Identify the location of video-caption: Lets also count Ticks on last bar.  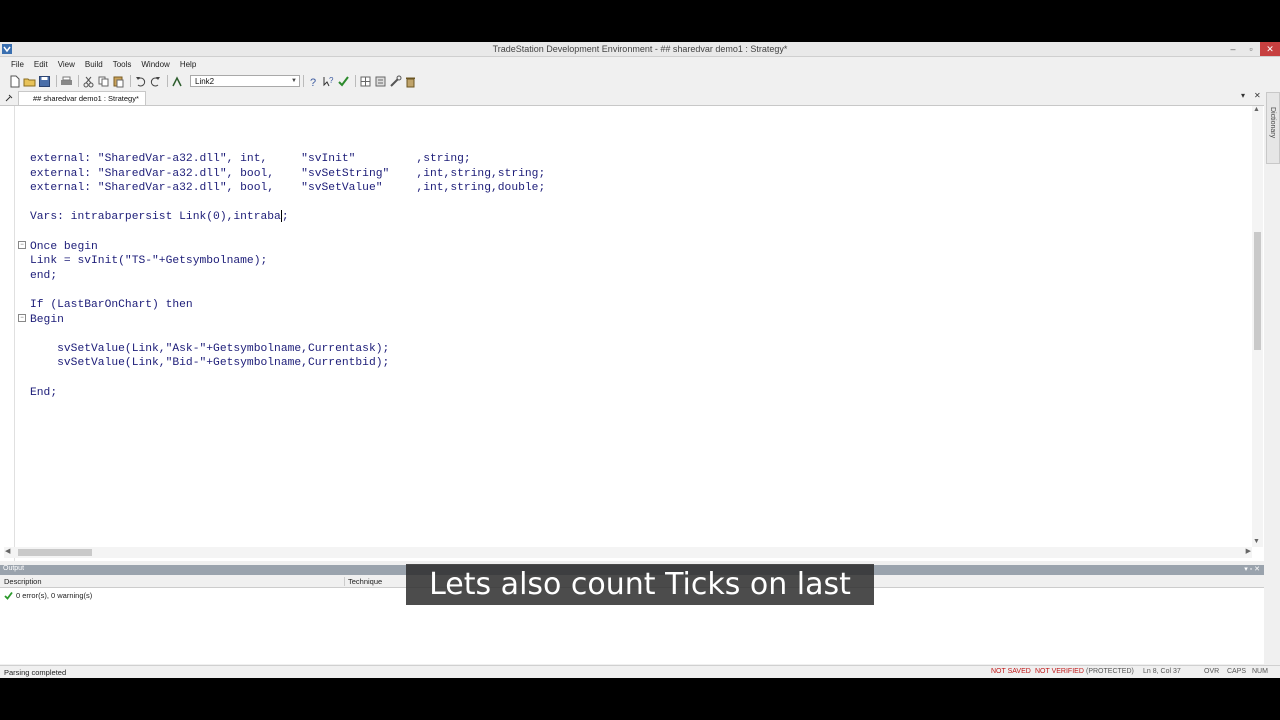
(640, 603).